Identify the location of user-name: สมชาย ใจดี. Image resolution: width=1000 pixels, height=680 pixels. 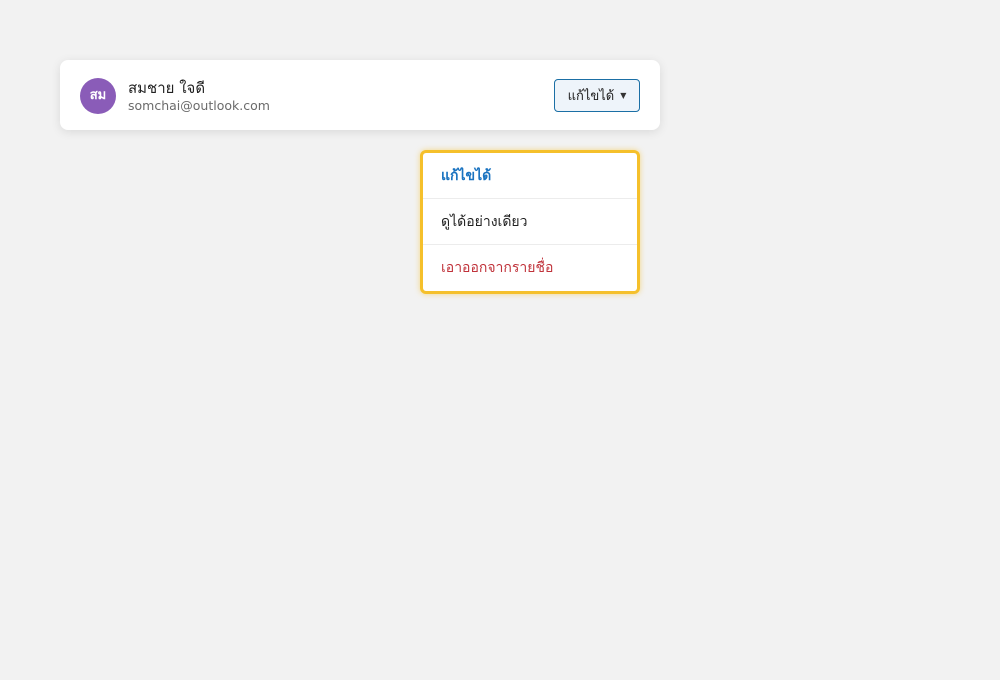
(167, 88).